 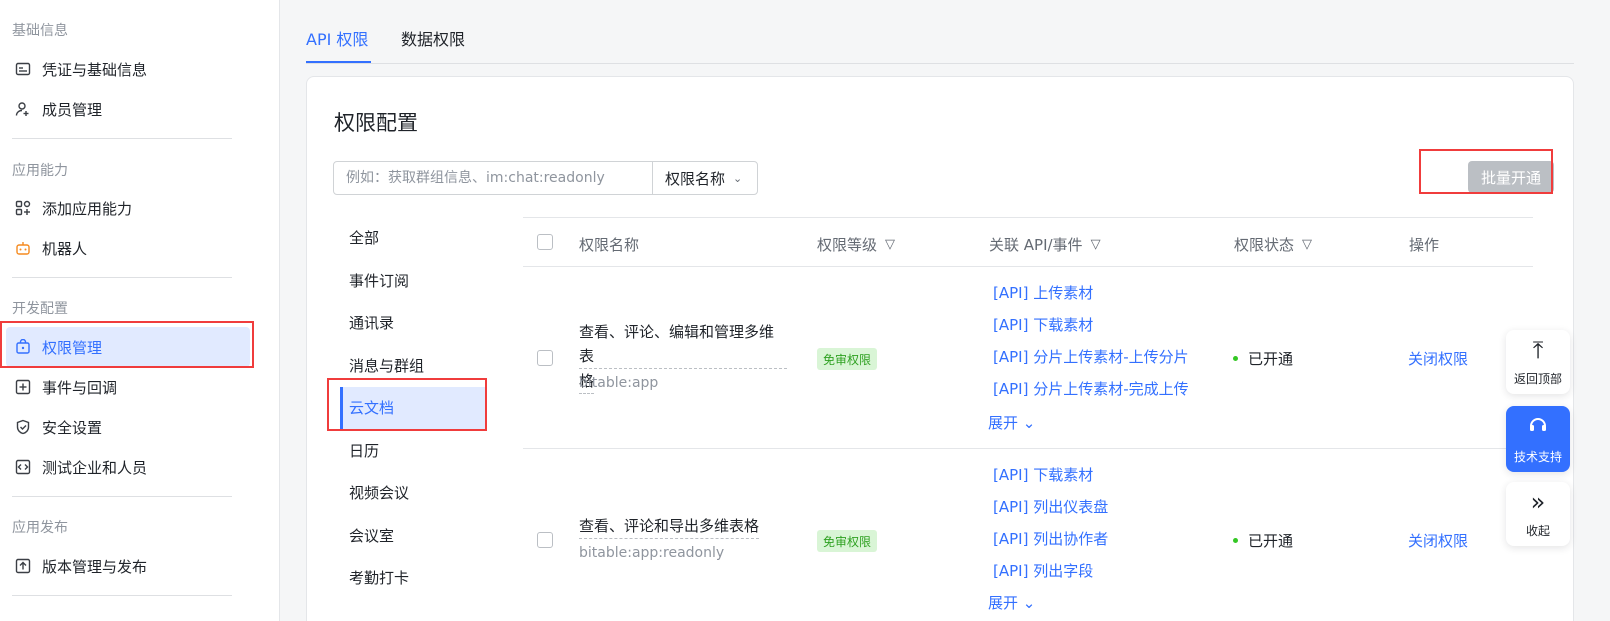 I want to click on robot-icon, so click(x=23, y=248).